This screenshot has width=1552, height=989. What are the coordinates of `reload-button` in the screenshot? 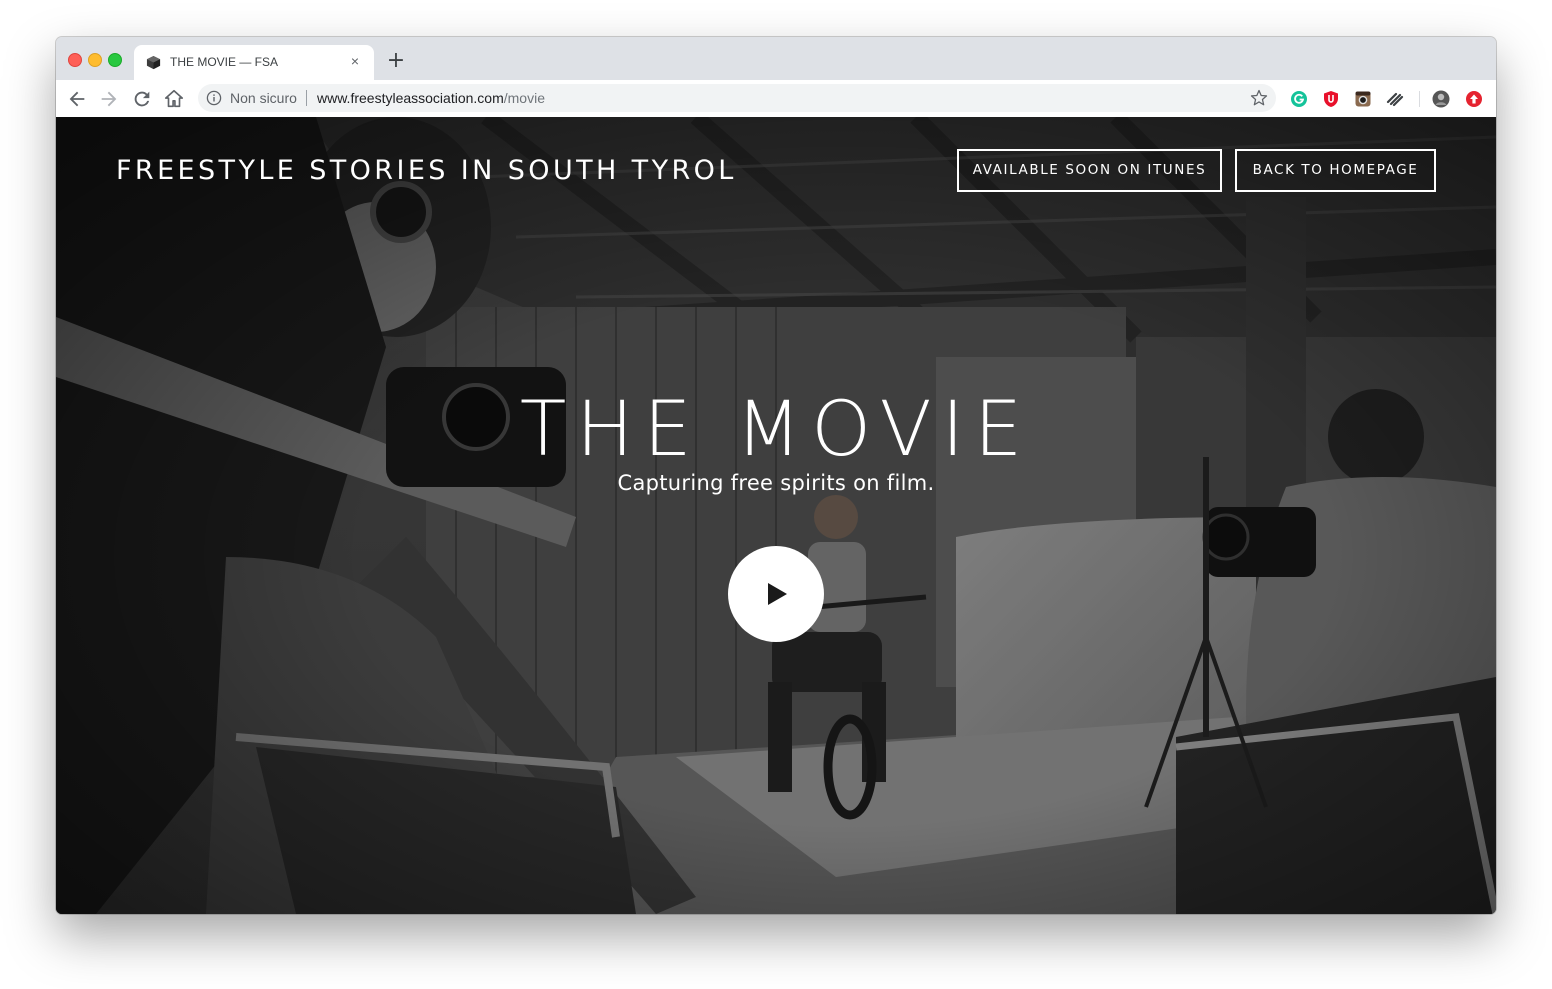 It's located at (142, 99).